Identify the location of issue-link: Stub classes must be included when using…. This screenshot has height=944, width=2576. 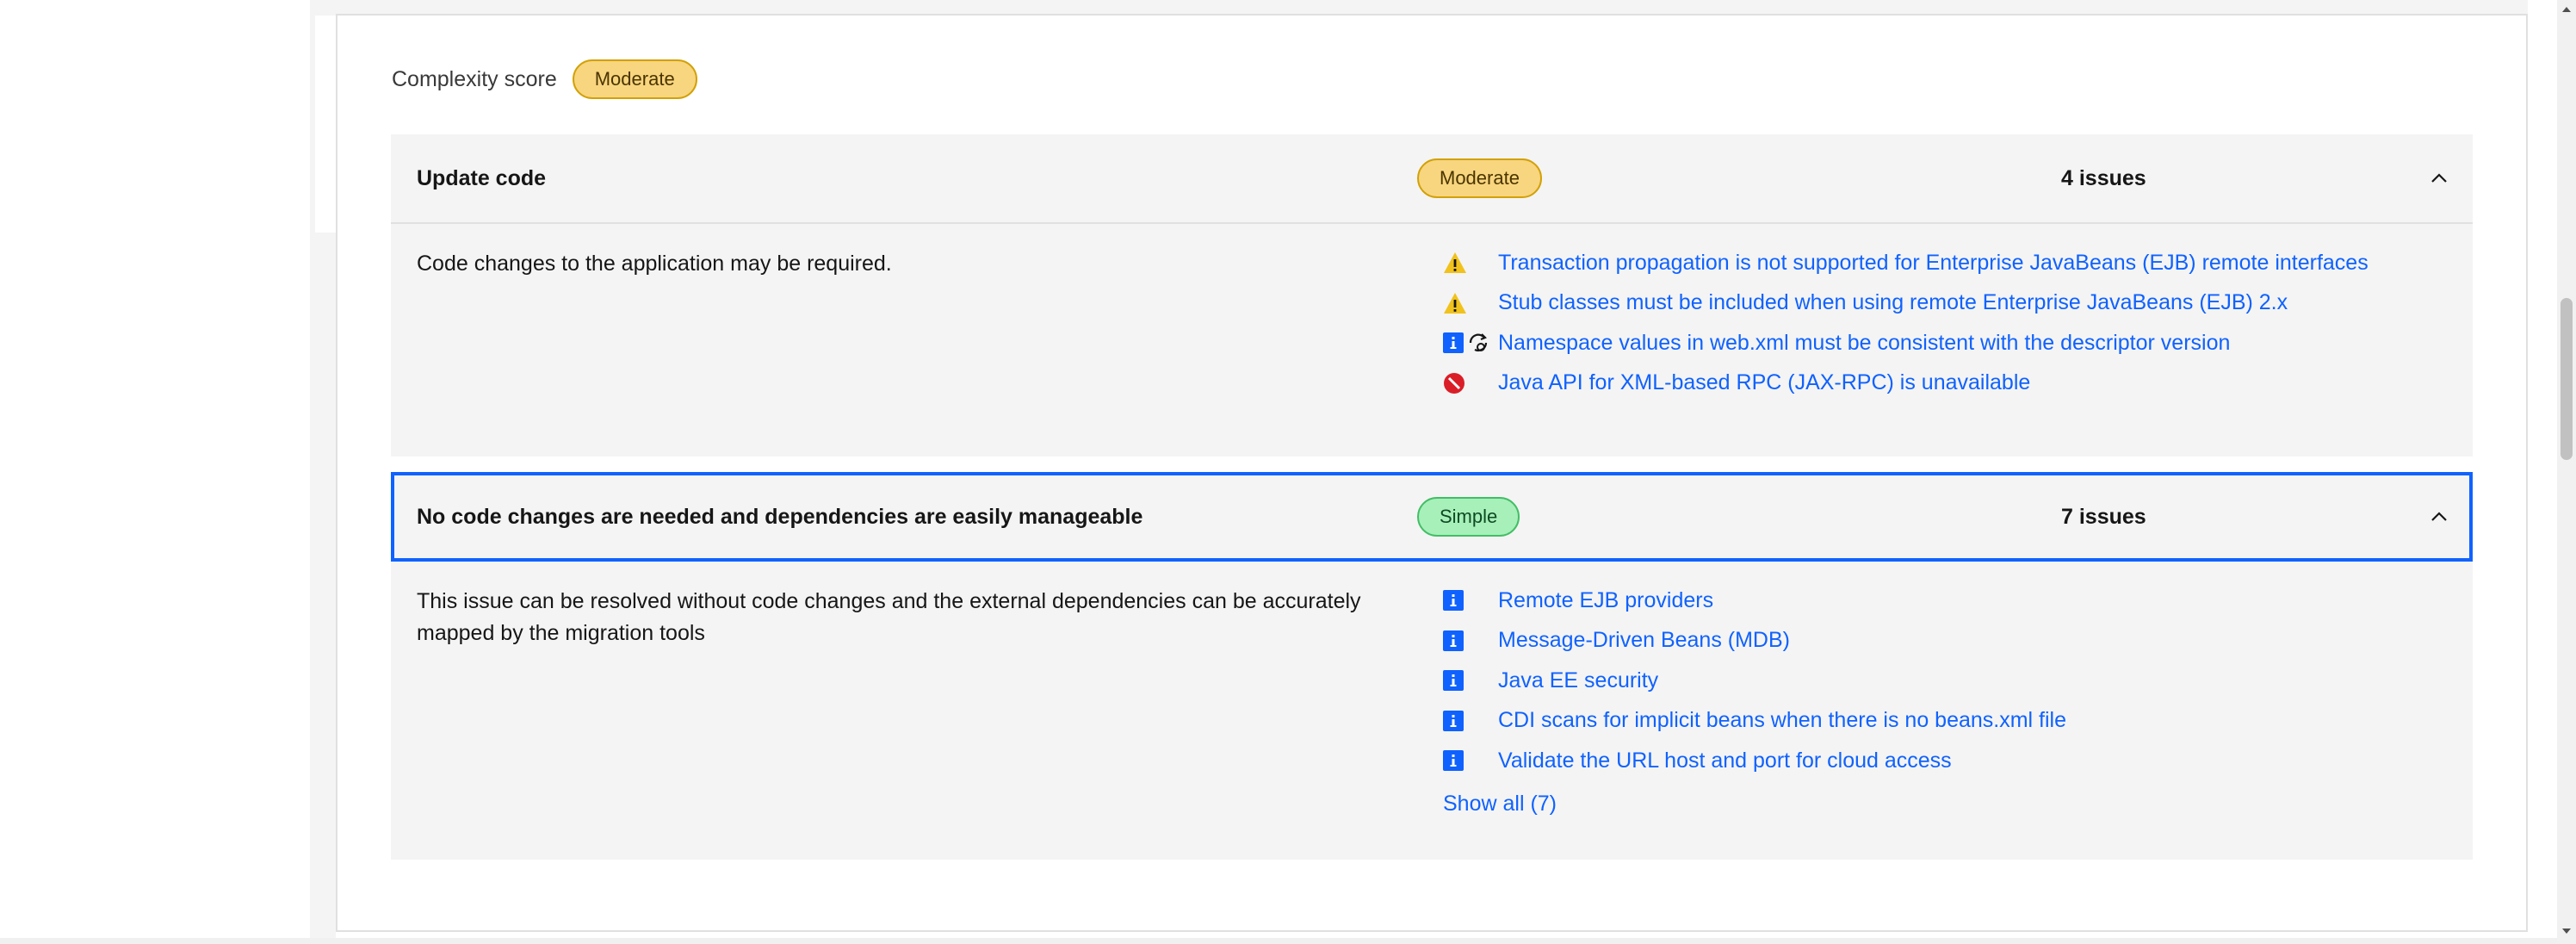
(1893, 302).